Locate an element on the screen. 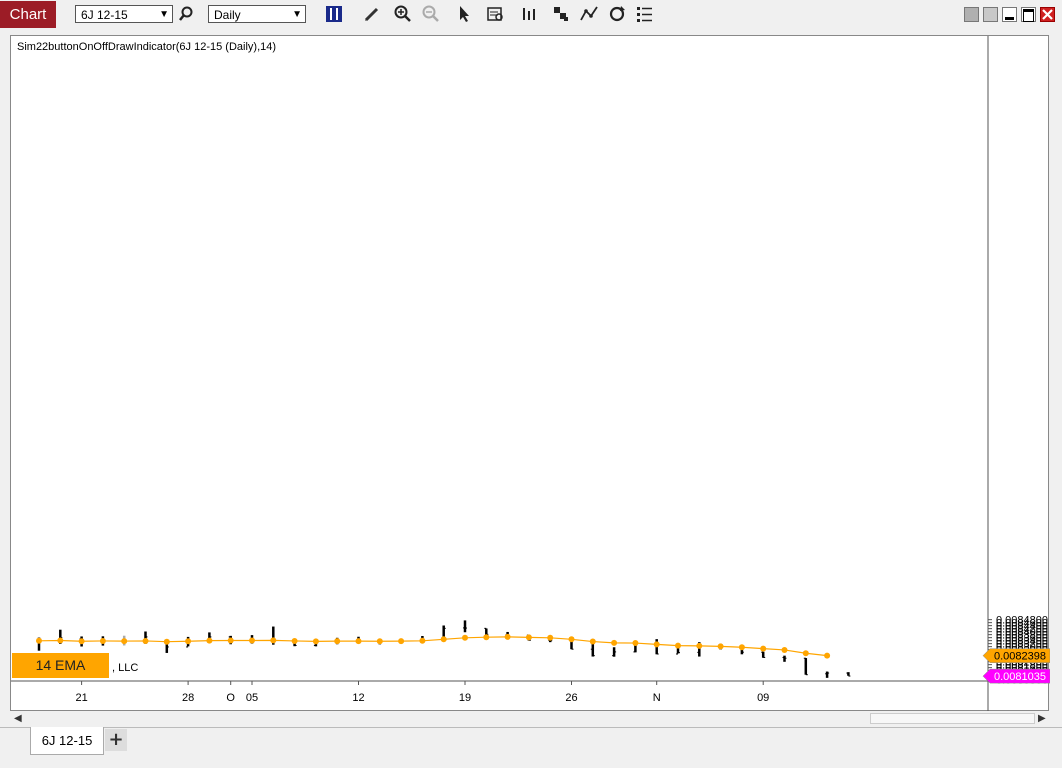  bar-spacing-icon is located at coordinates (530, 14).